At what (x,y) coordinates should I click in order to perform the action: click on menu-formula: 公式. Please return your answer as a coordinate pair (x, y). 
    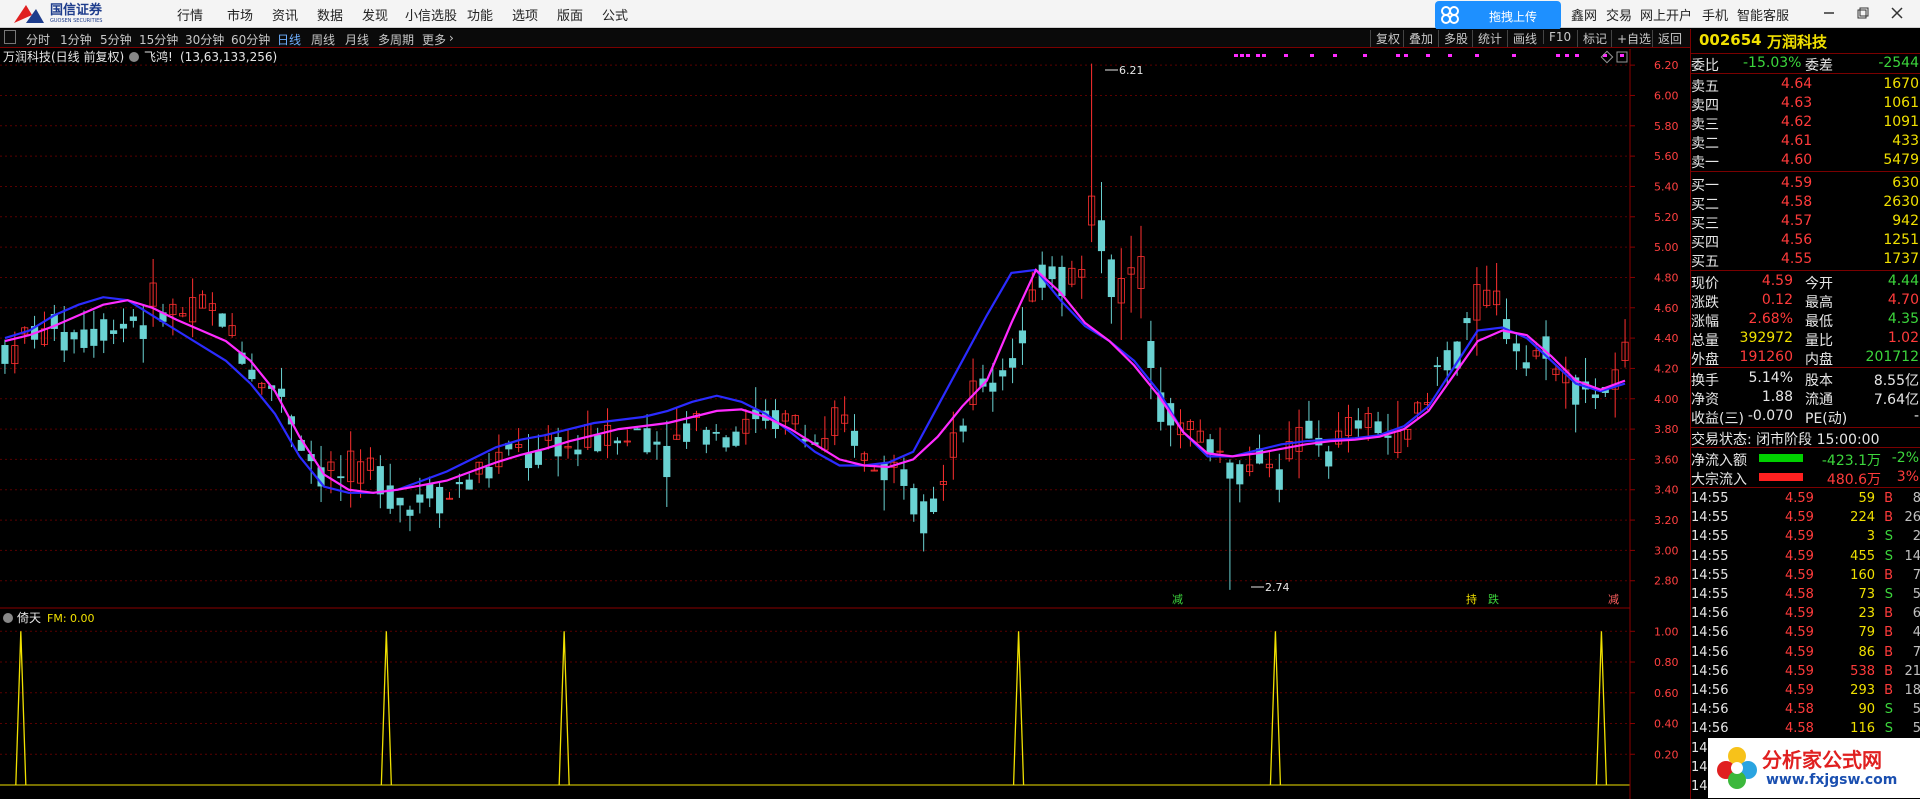
    Looking at the image, I should click on (615, 14).